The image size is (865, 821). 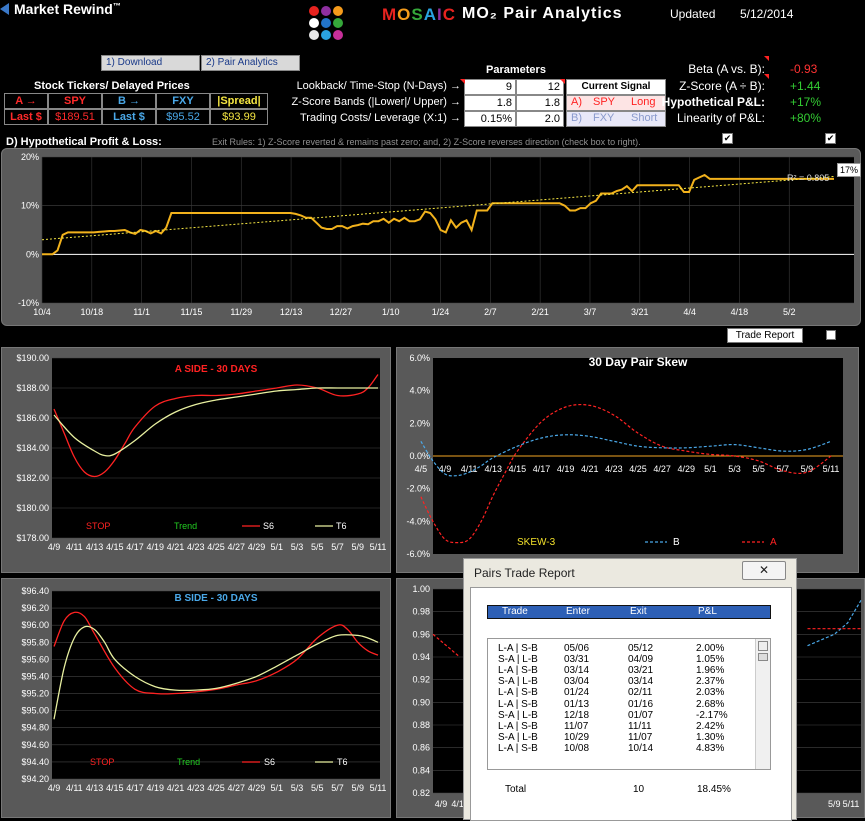 What do you see at coordinates (638, 692) in the screenshot?
I see `trade-row: L-A | S-B 01/24 02/11 2.03%` at bounding box center [638, 692].